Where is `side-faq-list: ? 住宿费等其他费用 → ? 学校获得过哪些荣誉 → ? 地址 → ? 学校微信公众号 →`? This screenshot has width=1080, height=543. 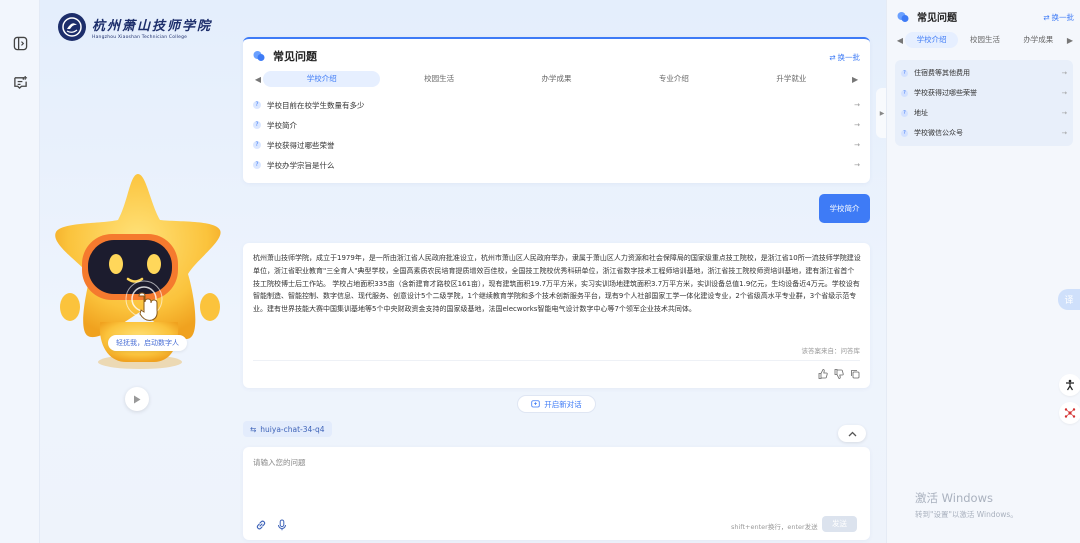 side-faq-list: ? 住宿费等其他费用 → ? 学校获得过哪些荣誉 → ? 地址 → ? 学校微信公众号 → is located at coordinates (984, 103).